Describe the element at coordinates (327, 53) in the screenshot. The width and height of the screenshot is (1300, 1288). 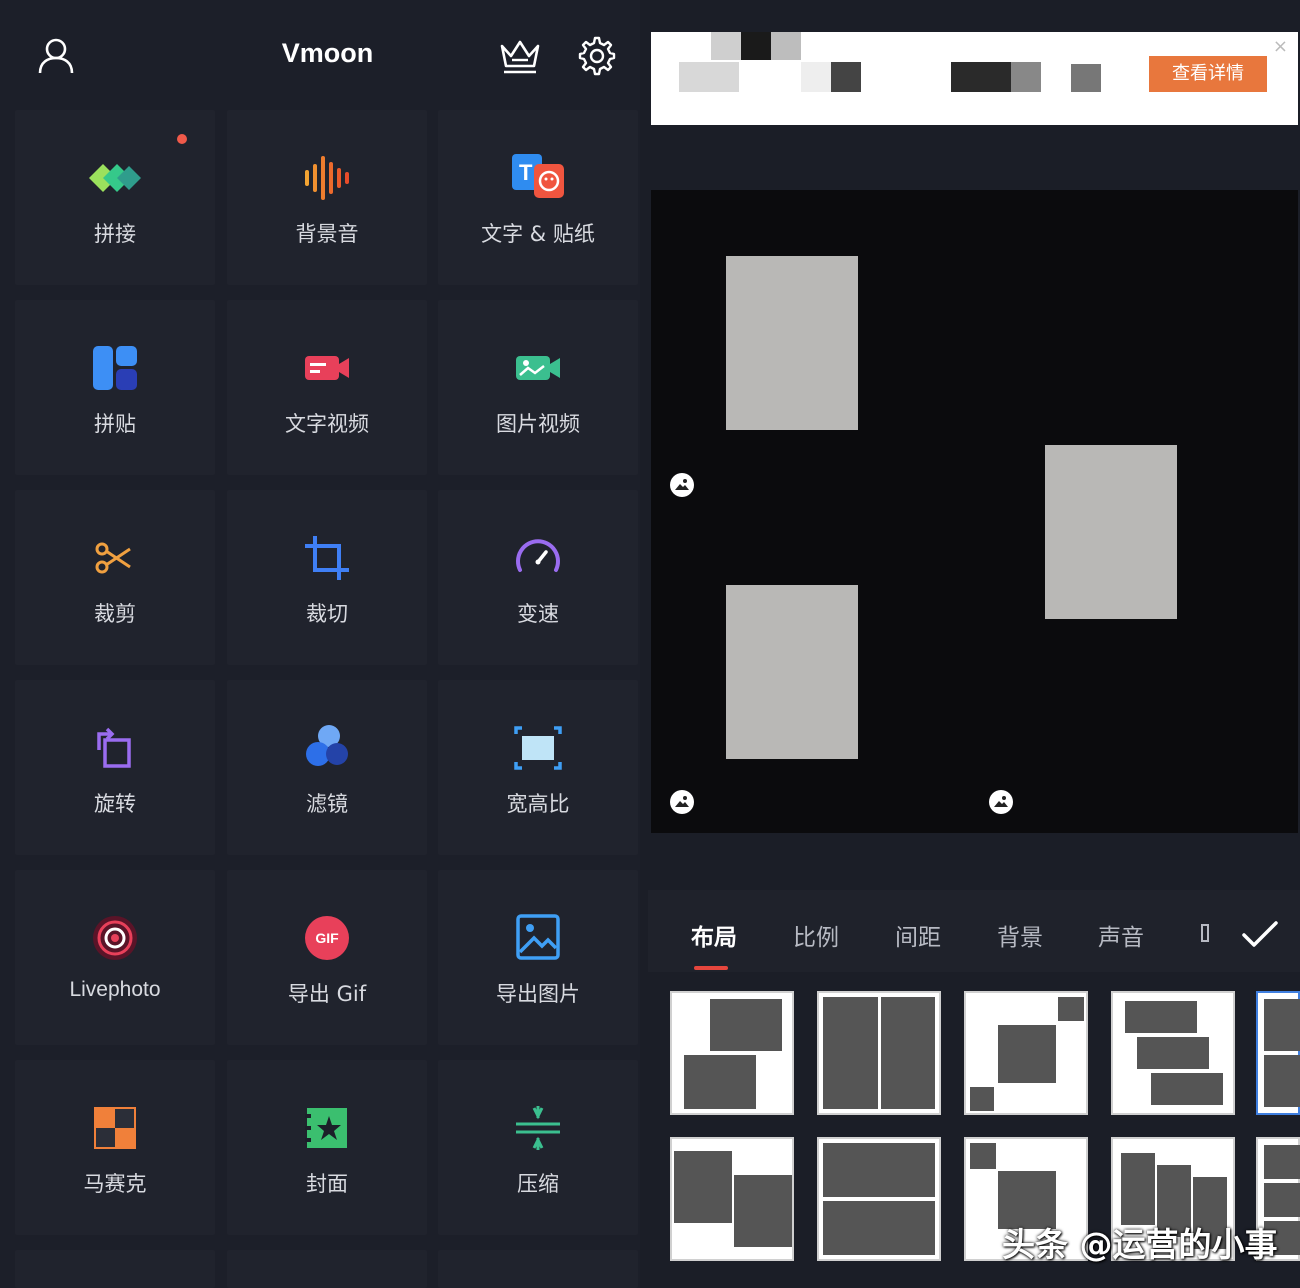
I see `app-title: Vmoon` at that location.